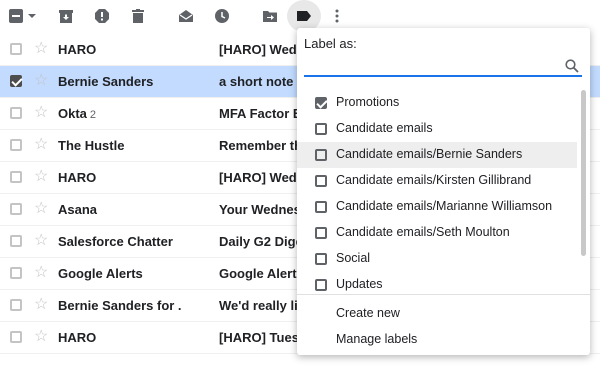  Describe the element at coordinates (264, 145) in the screenshot. I see `email-subject: Remember the` at that location.